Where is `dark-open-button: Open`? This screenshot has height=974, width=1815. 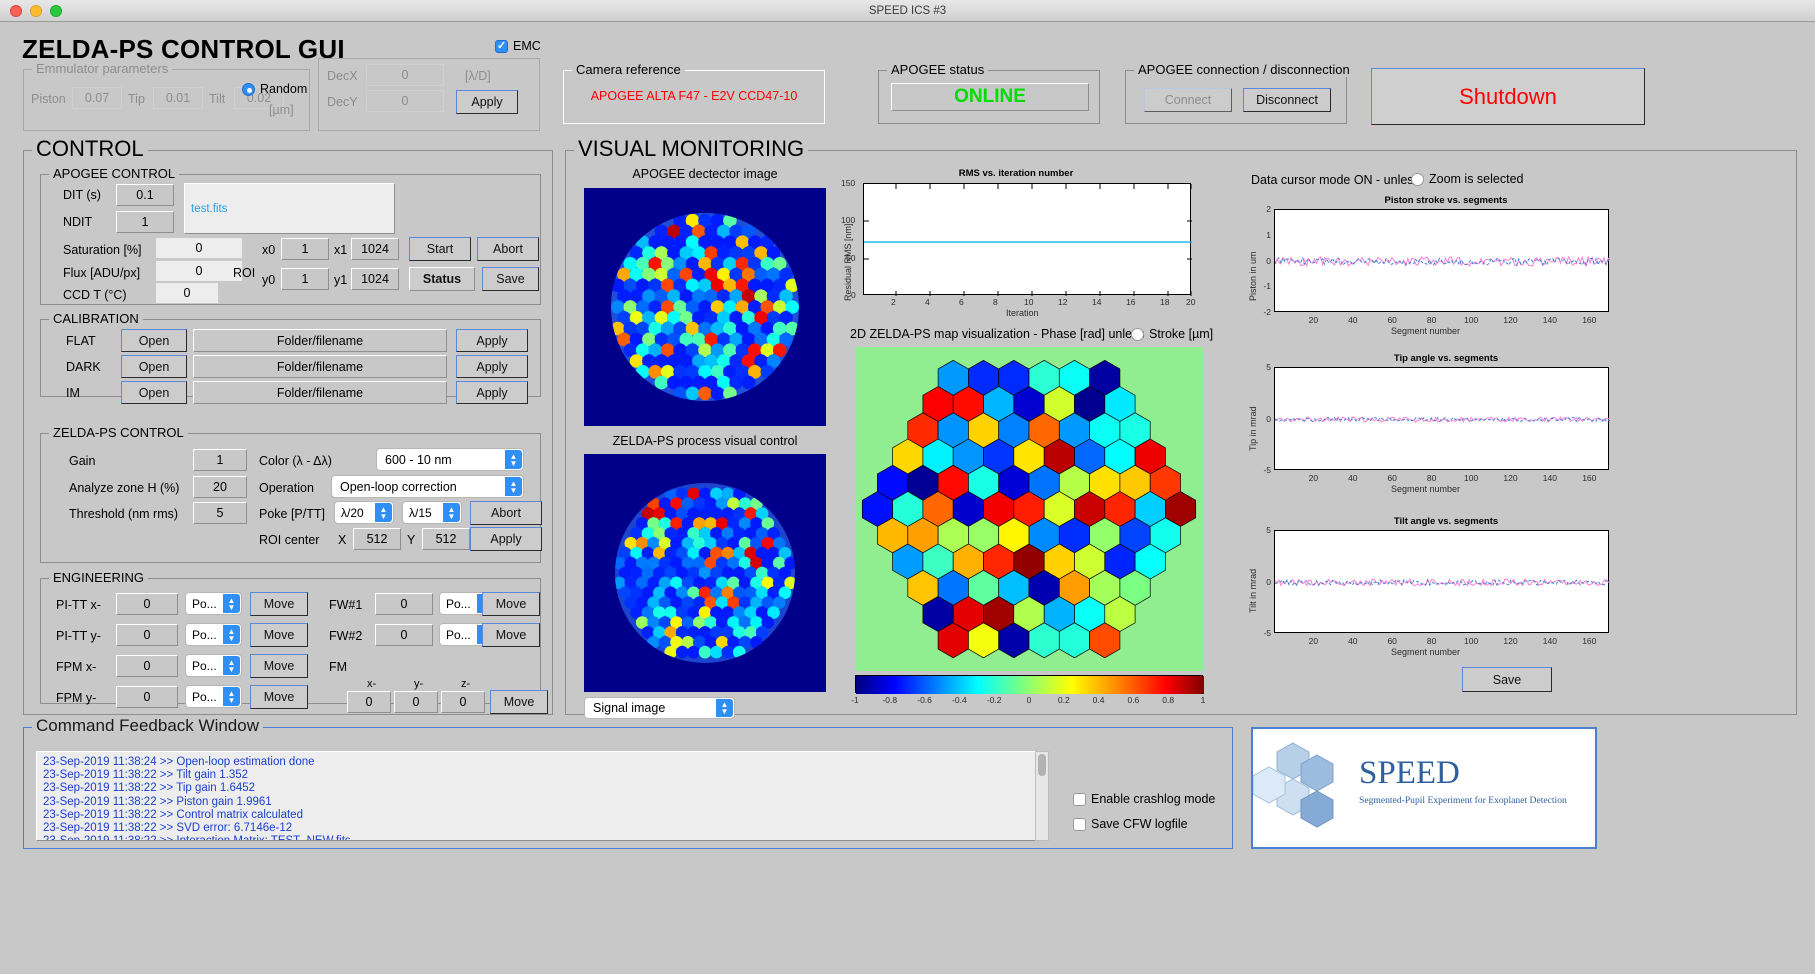 dark-open-button: Open is located at coordinates (154, 366).